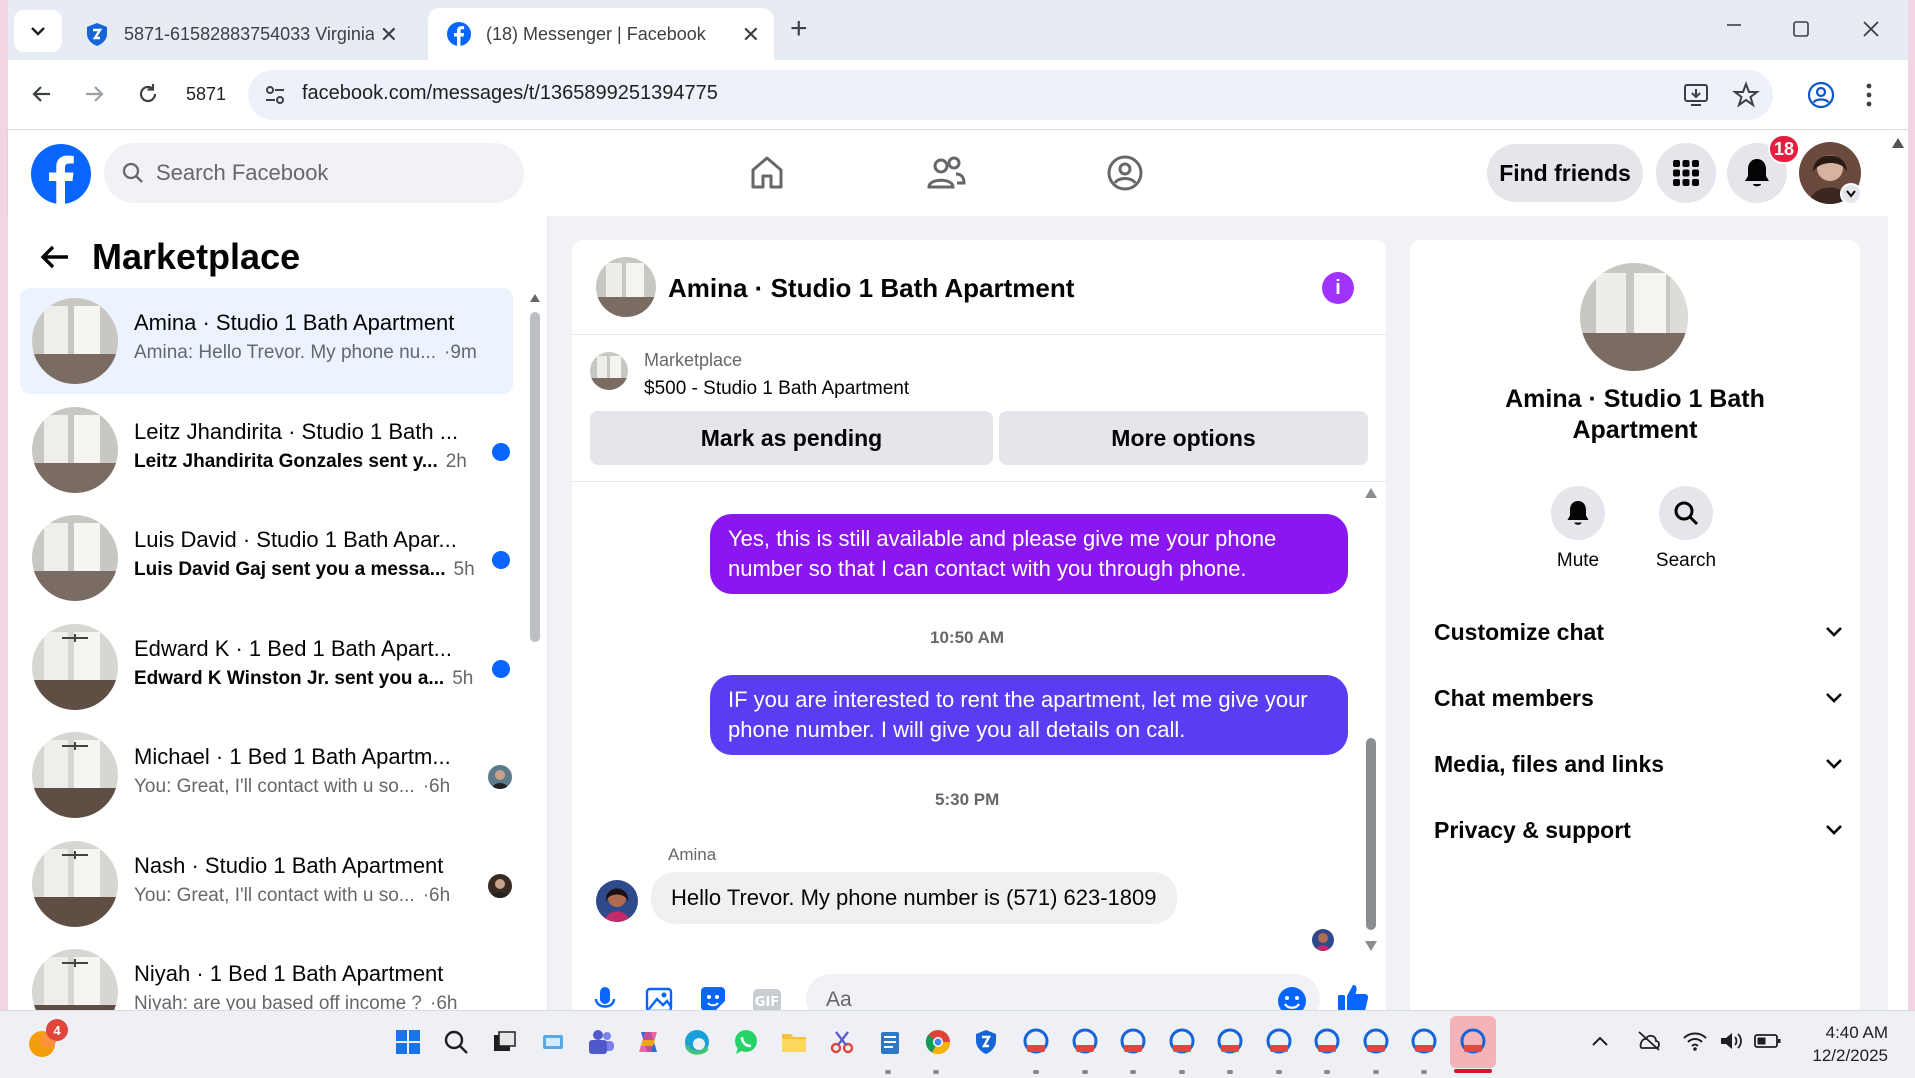  Describe the element at coordinates (799, 29) in the screenshot. I see `new-tab-button: +` at that location.